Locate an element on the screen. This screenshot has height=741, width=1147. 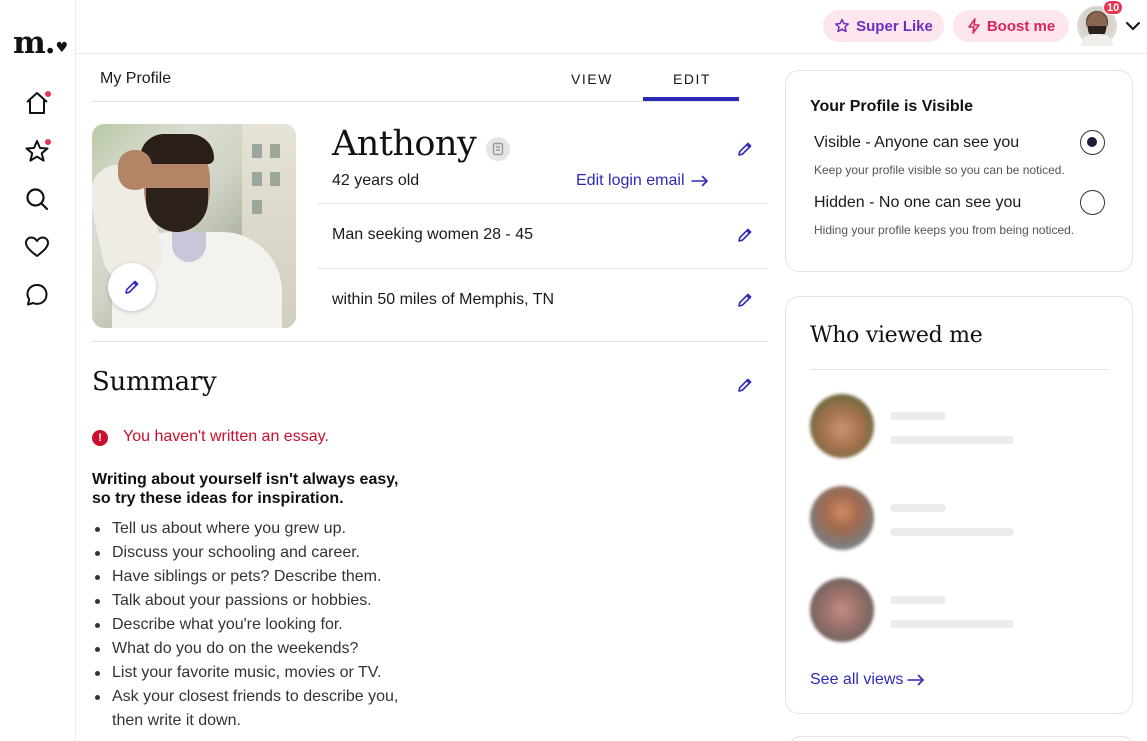
super-like-label: Super Like is located at coordinates (894, 26).